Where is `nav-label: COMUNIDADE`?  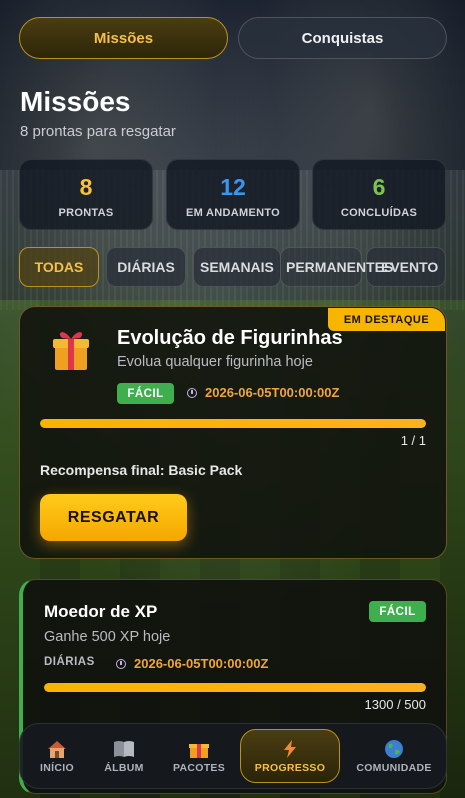 nav-label: COMUNIDADE is located at coordinates (394, 767).